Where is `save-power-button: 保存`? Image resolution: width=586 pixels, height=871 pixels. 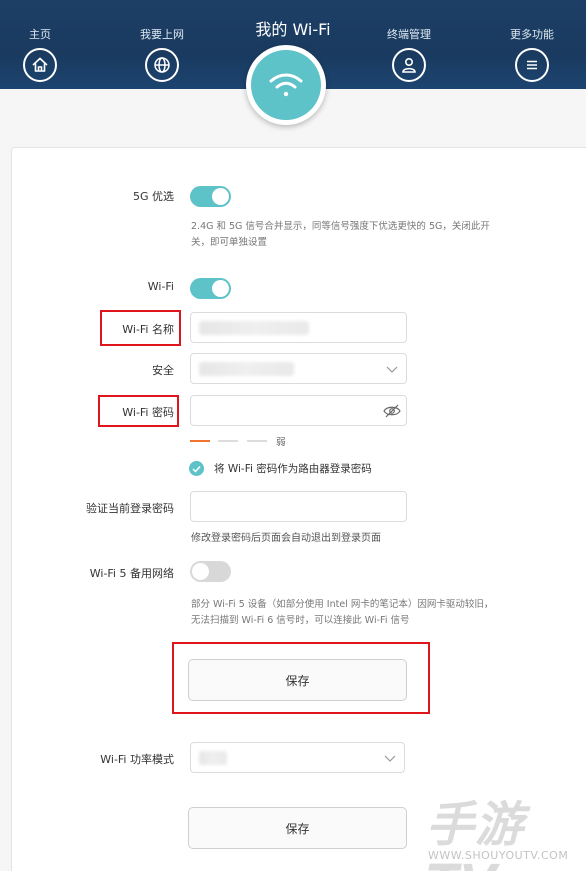
save-power-button: 保存 is located at coordinates (297, 828).